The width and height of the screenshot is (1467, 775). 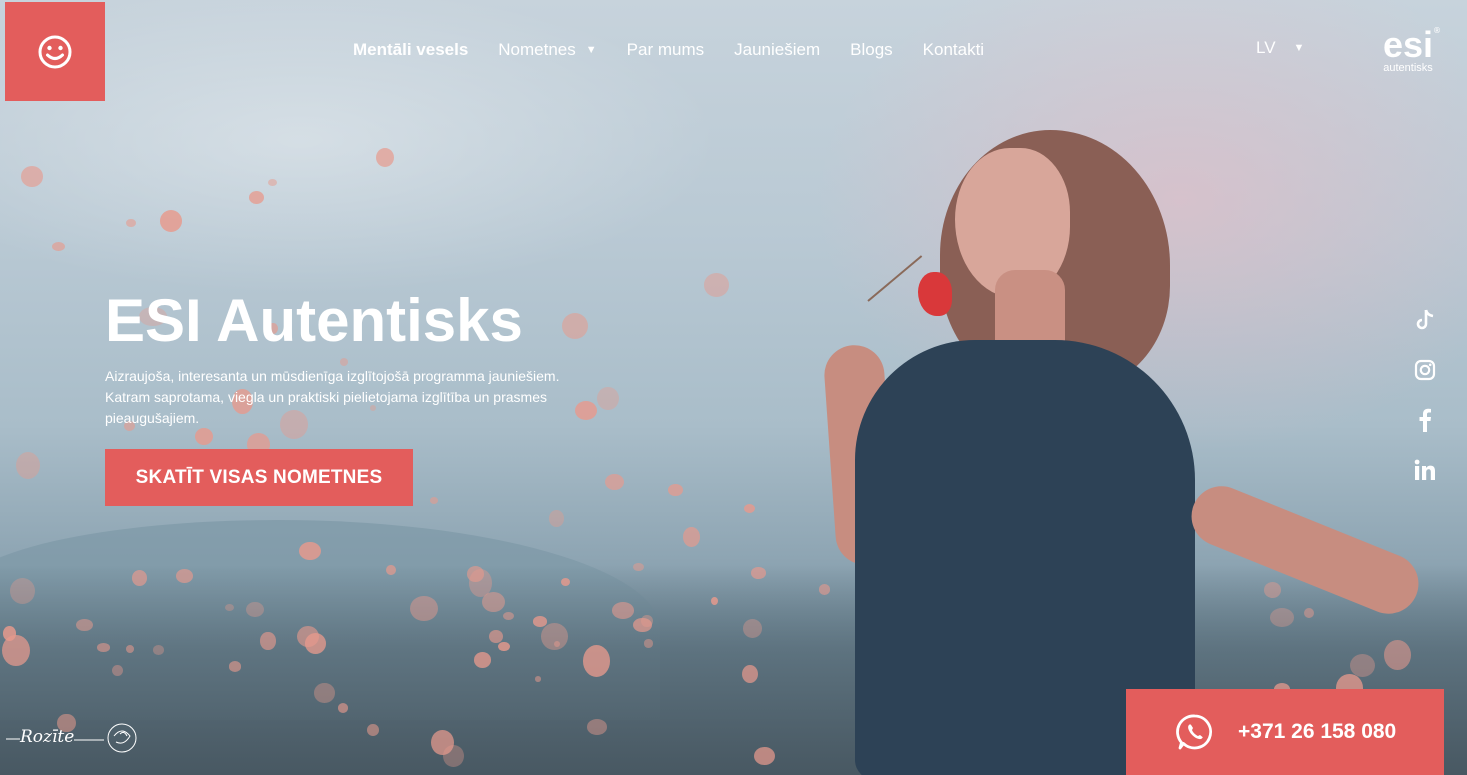 What do you see at coordinates (1425, 420) in the screenshot?
I see `facebook-icon` at bounding box center [1425, 420].